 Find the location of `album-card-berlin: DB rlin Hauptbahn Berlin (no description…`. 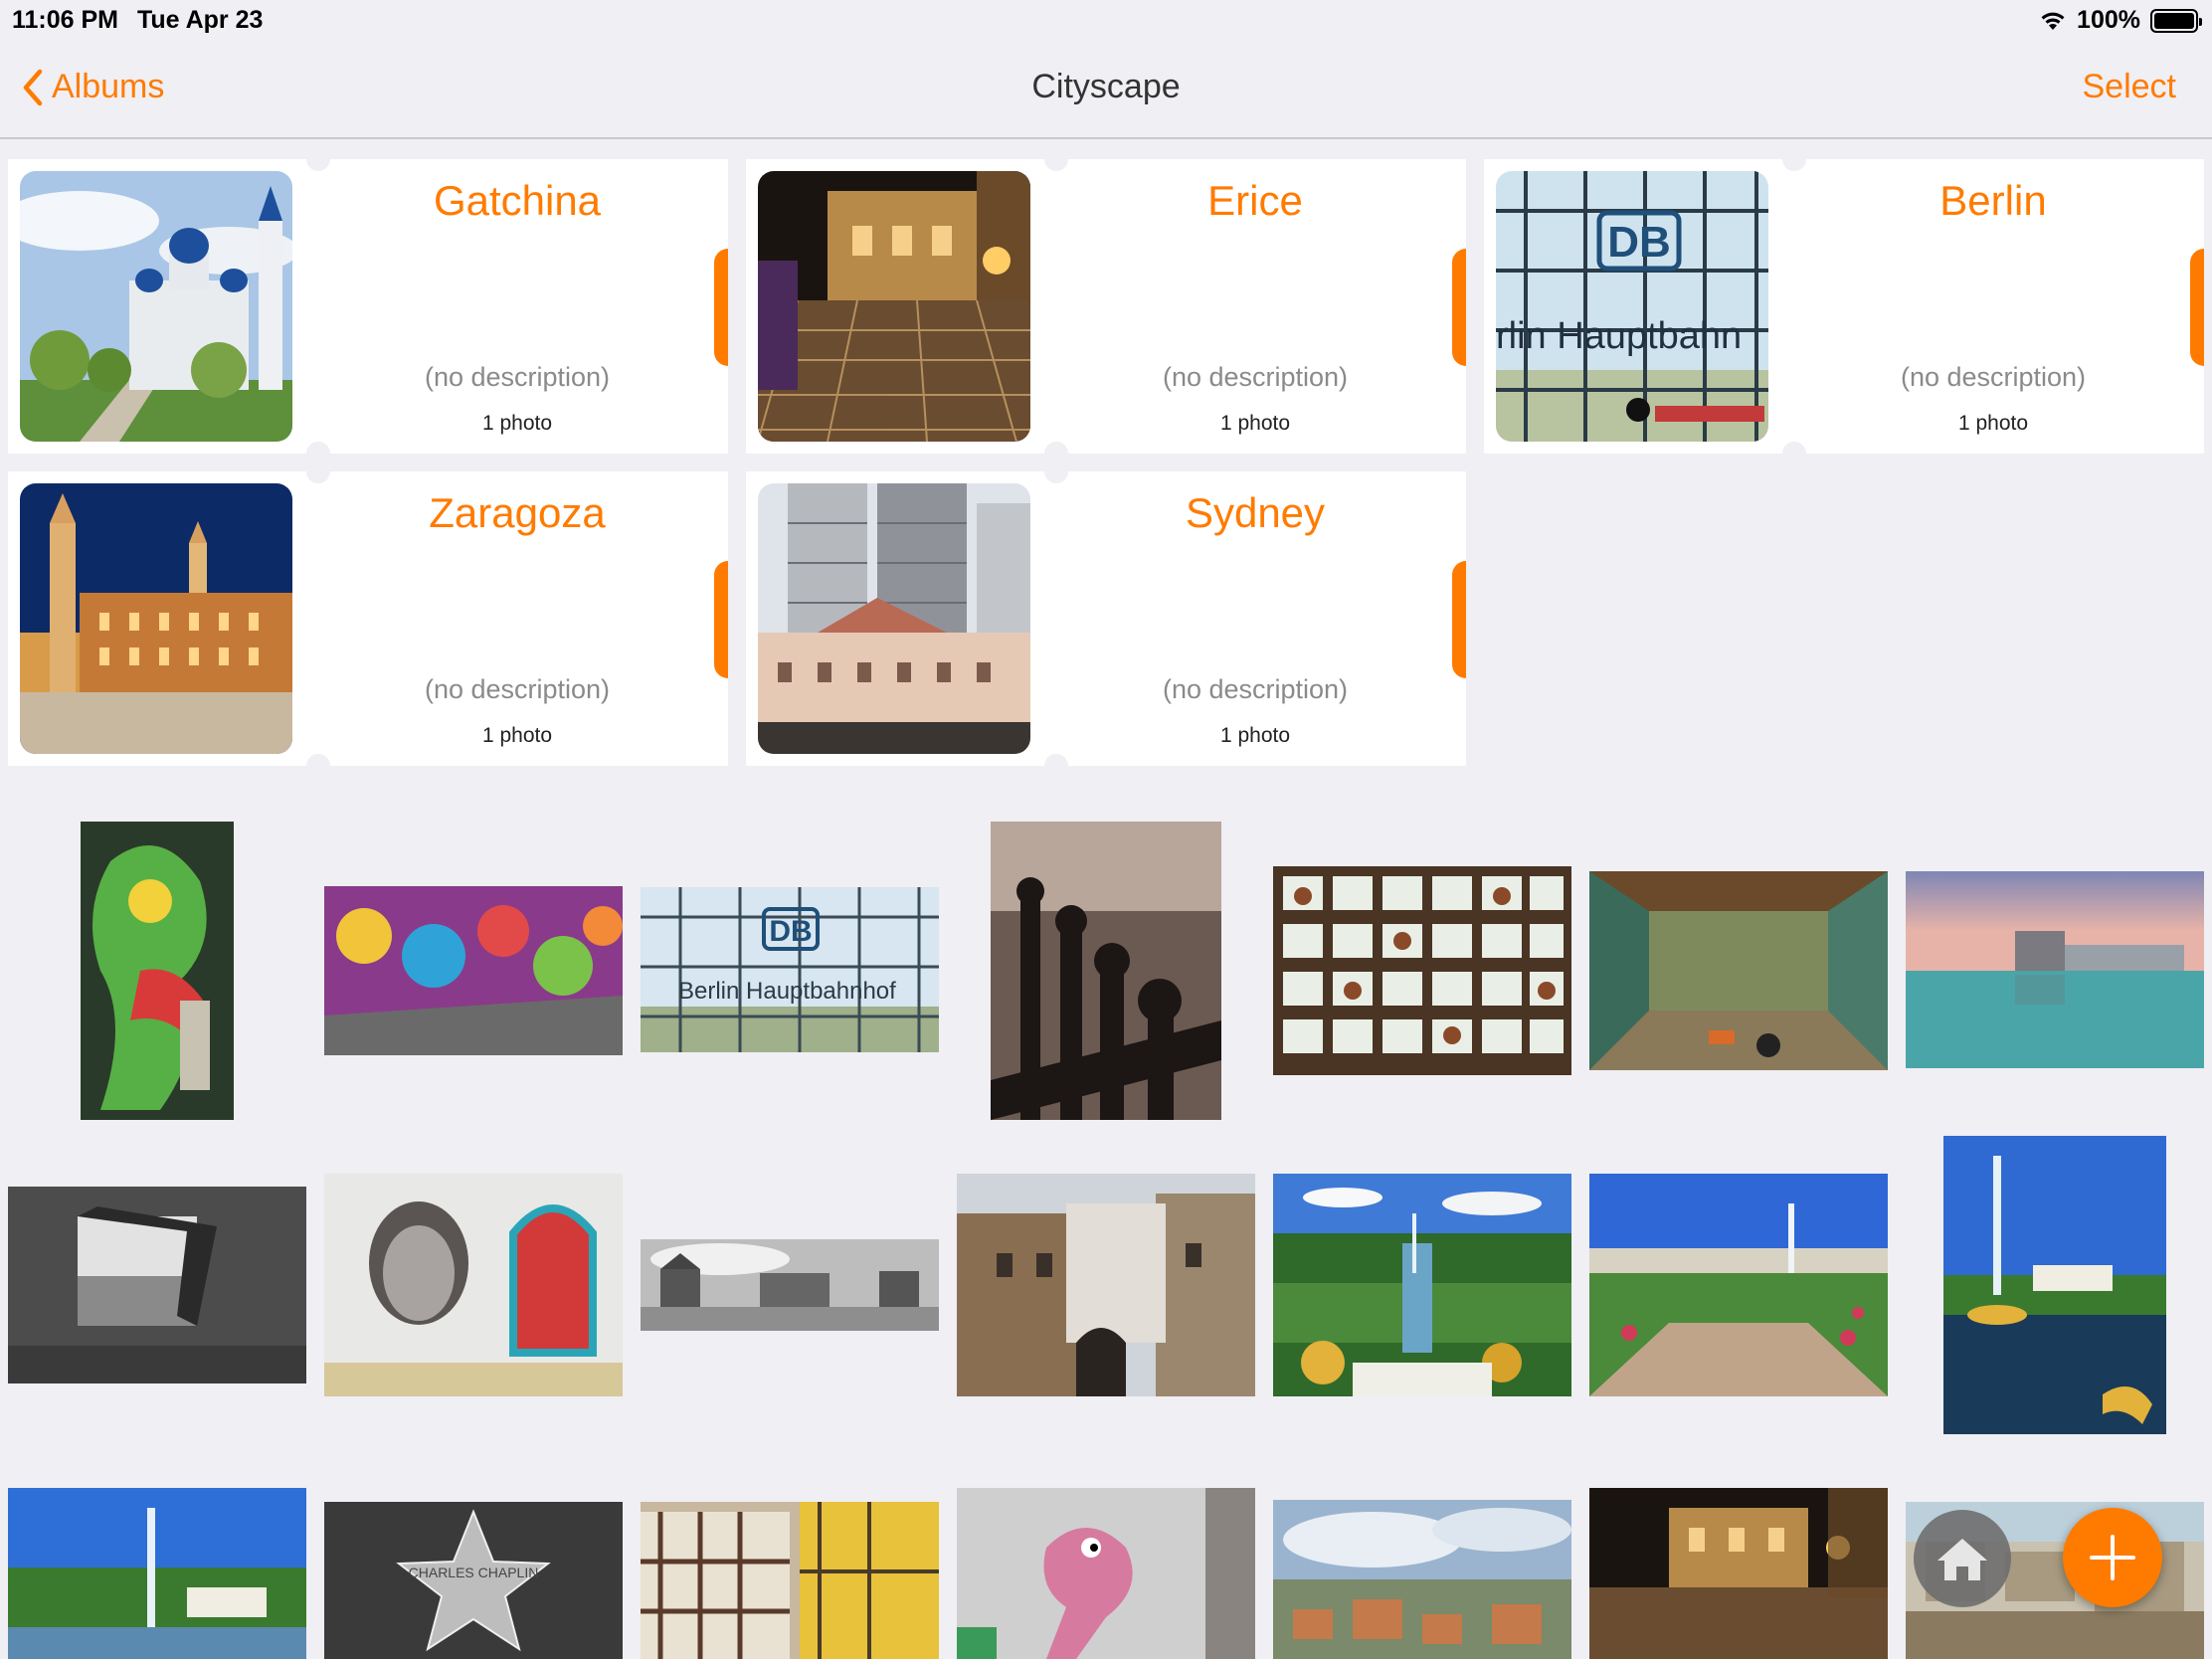

album-card-berlin: DB rlin Hauptbahn Berlin (no description… is located at coordinates (1844, 306).